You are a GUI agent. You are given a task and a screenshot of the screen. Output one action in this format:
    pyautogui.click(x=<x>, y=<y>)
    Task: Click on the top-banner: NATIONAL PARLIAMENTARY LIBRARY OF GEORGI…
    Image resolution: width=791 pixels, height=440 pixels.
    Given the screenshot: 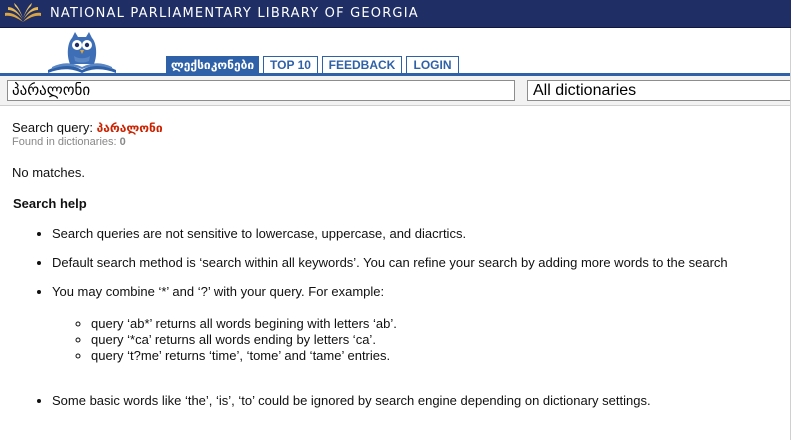 What is the action you would take?
    pyautogui.click(x=395, y=14)
    